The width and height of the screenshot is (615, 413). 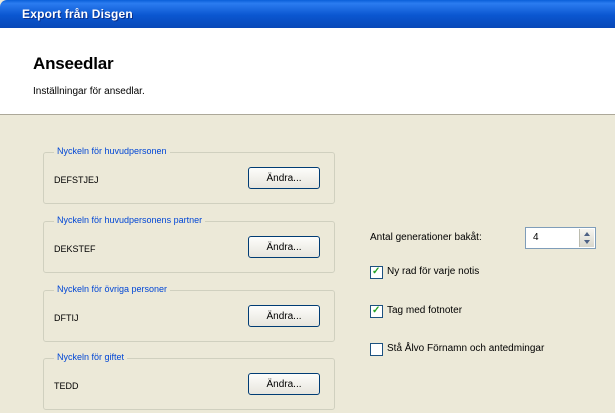 What do you see at coordinates (466, 348) in the screenshot?
I see `checkbox-label: Stå Ålvo Förnamn och antedmingar` at bounding box center [466, 348].